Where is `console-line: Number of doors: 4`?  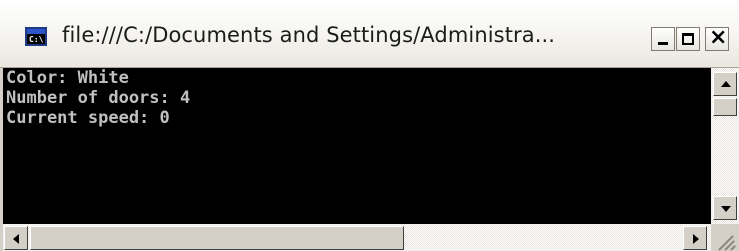
console-line: Number of doors: 4 is located at coordinates (98, 98).